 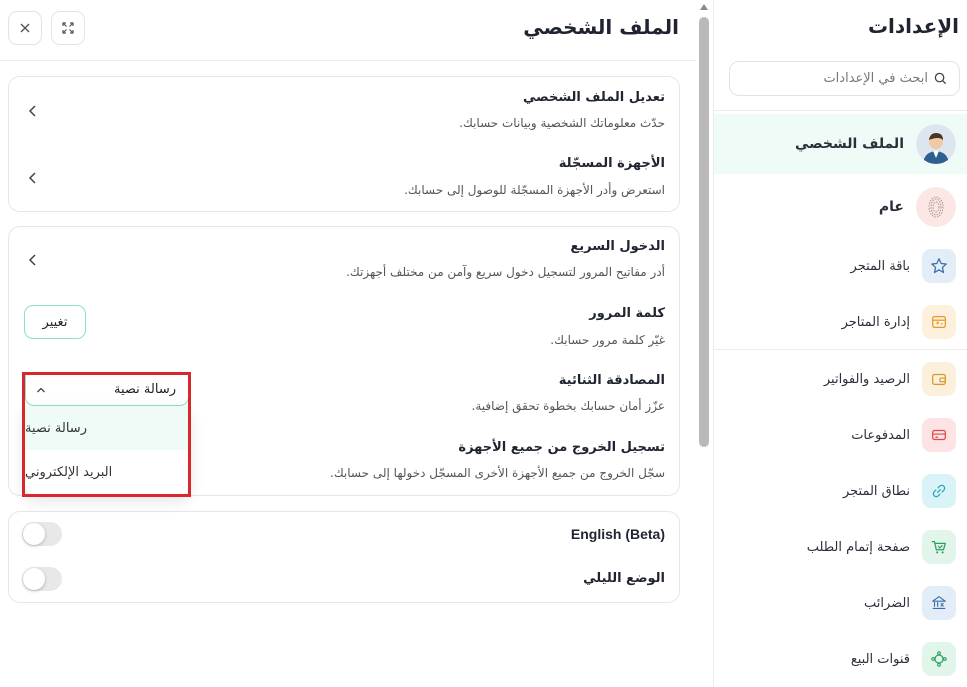 I want to click on logout-all-title: تسجيل الخروج من جميع الأجهزة, so click(x=561, y=447).